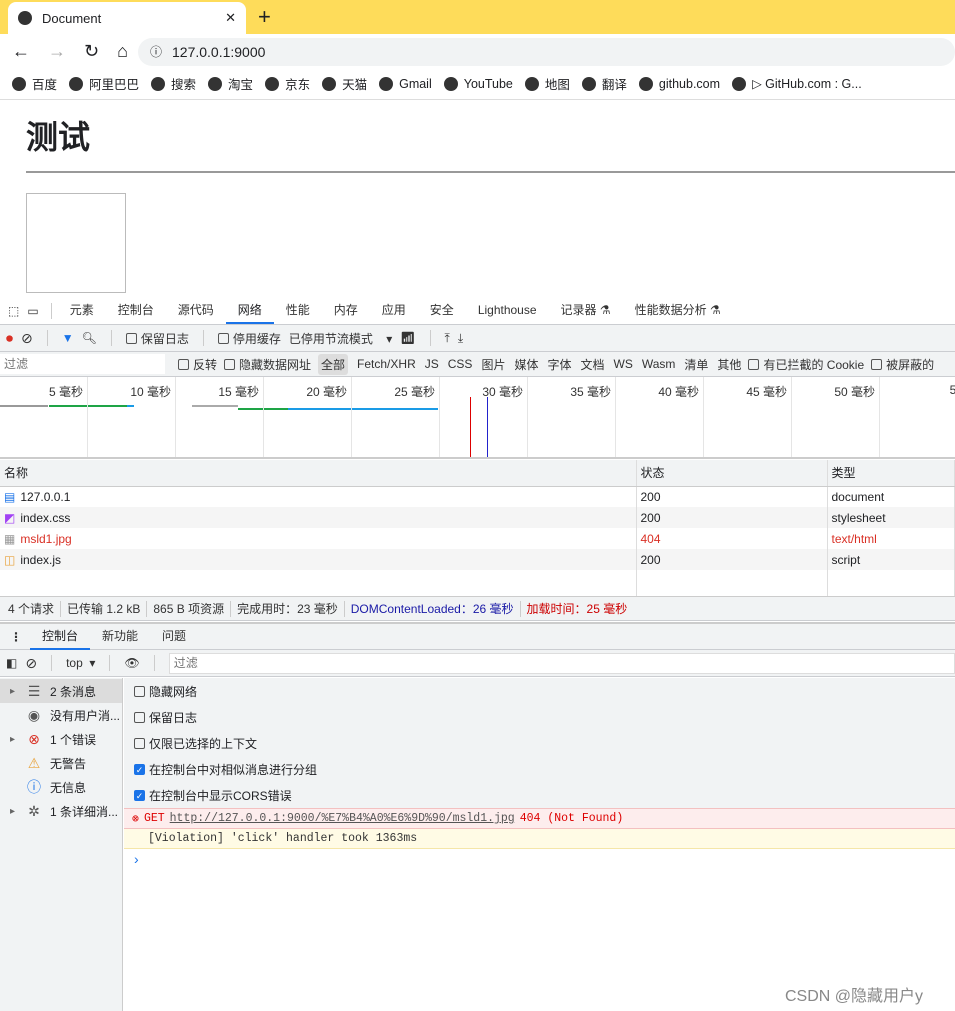 The height and width of the screenshot is (1011, 955). What do you see at coordinates (264, 17) in the screenshot?
I see `new-tab-button: +` at bounding box center [264, 17].